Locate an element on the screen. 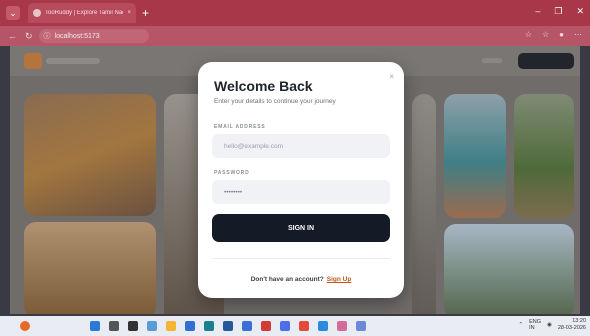 The image size is (590, 336). password-field: •••••••• is located at coordinates (301, 192).